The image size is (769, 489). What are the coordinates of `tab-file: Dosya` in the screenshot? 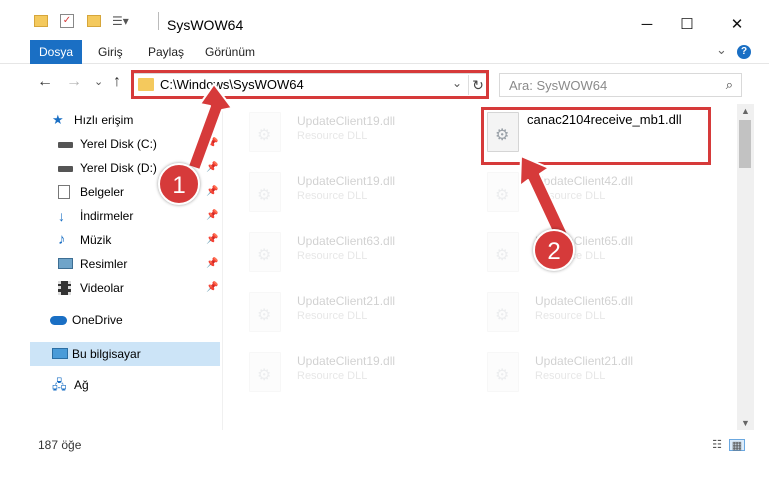 It's located at (56, 52).